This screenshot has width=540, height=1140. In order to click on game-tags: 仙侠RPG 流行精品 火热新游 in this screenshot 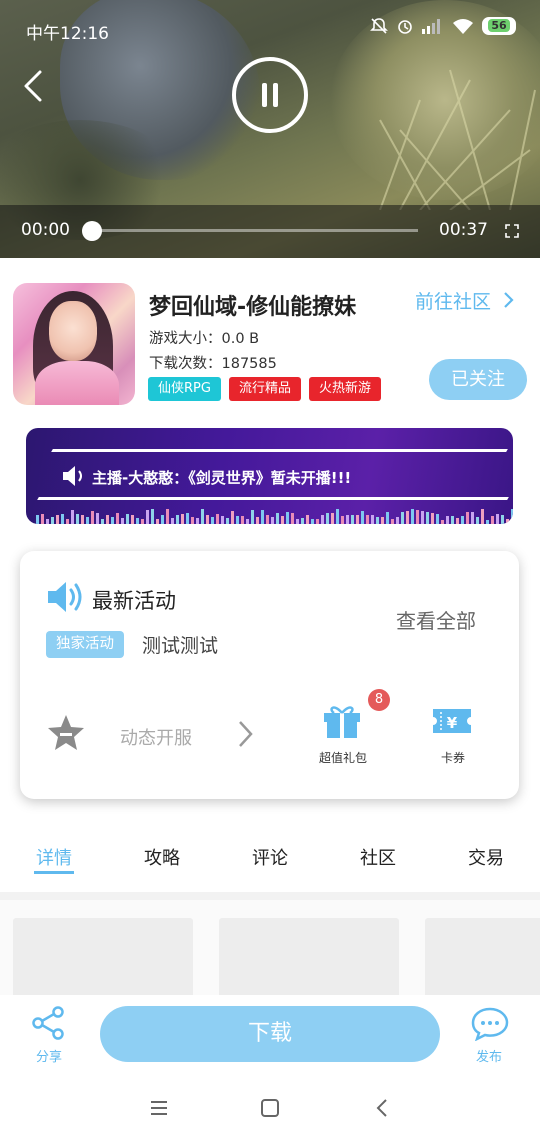, I will do `click(264, 389)`.